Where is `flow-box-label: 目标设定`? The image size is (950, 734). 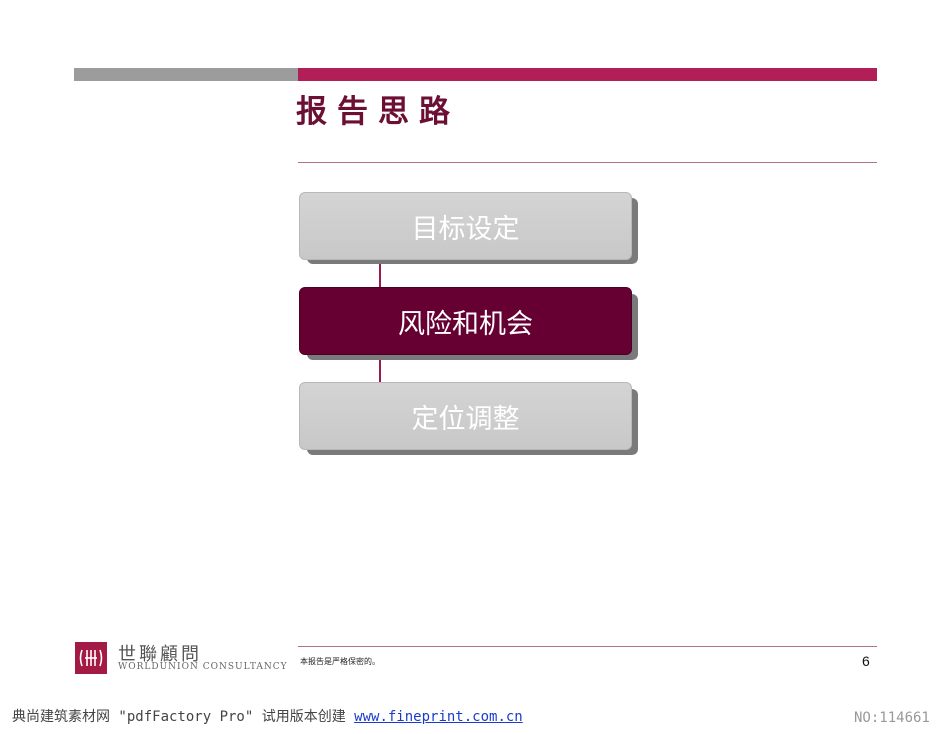
flow-box-label: 目标设定 is located at coordinates (465, 229).